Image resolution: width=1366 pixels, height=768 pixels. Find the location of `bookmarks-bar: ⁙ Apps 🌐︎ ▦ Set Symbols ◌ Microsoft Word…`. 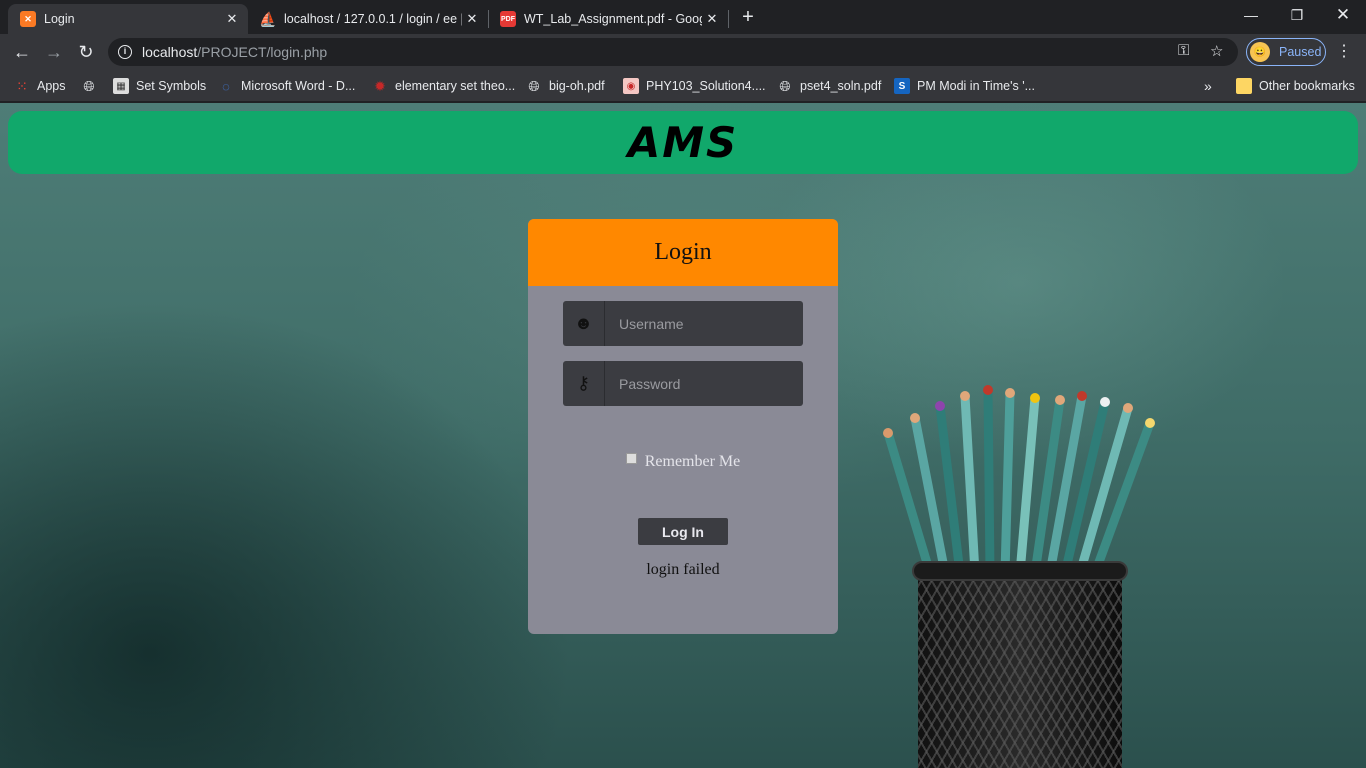

bookmarks-bar: ⁙ Apps 🌐︎ ▦ Set Symbols ◌ Microsoft Word… is located at coordinates (683, 86).